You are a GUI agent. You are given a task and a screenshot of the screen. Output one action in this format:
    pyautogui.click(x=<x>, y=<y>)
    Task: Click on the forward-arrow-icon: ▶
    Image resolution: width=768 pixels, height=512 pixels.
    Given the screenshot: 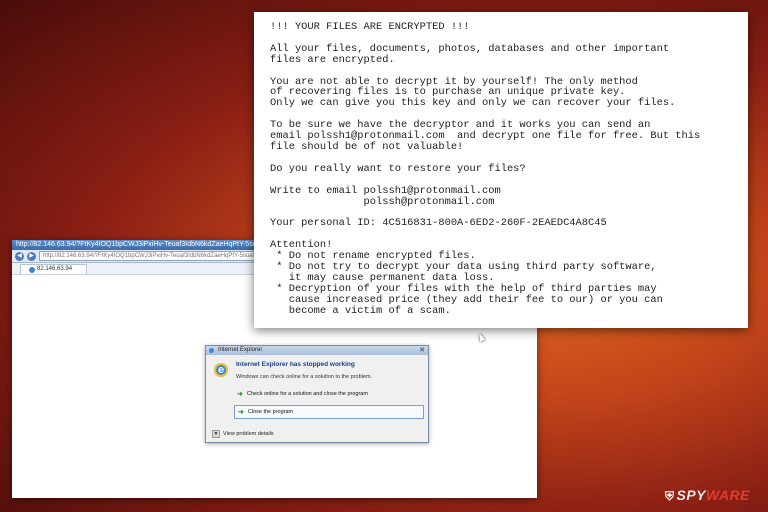 What is the action you would take?
    pyautogui.click(x=31, y=256)
    